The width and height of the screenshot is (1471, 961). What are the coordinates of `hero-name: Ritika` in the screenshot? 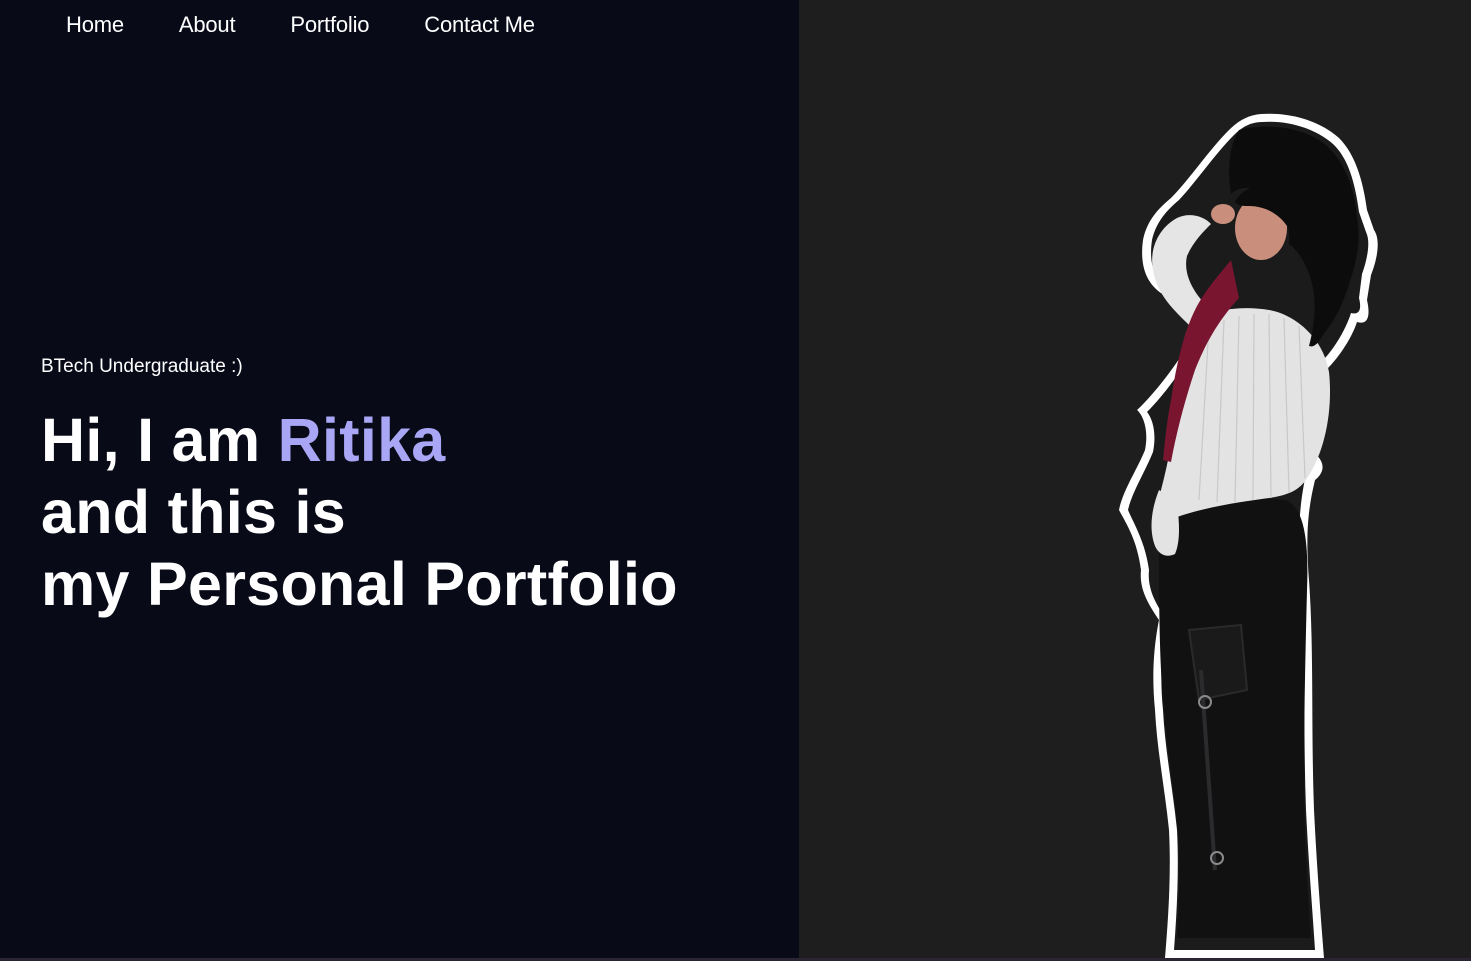 It's located at (361, 440).